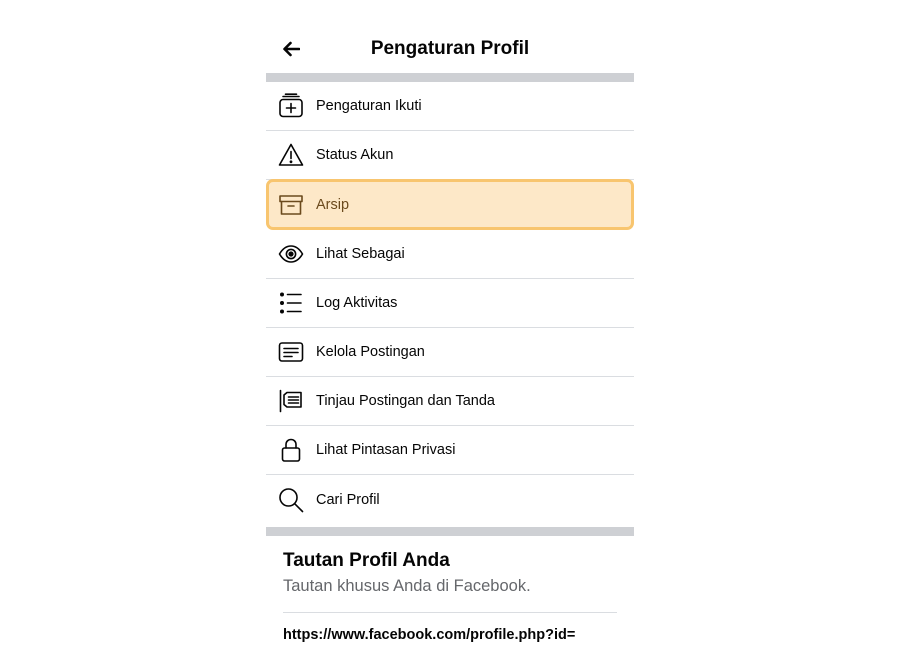  I want to click on menu-item-view-as: Lihat Sebagai, so click(450, 254).